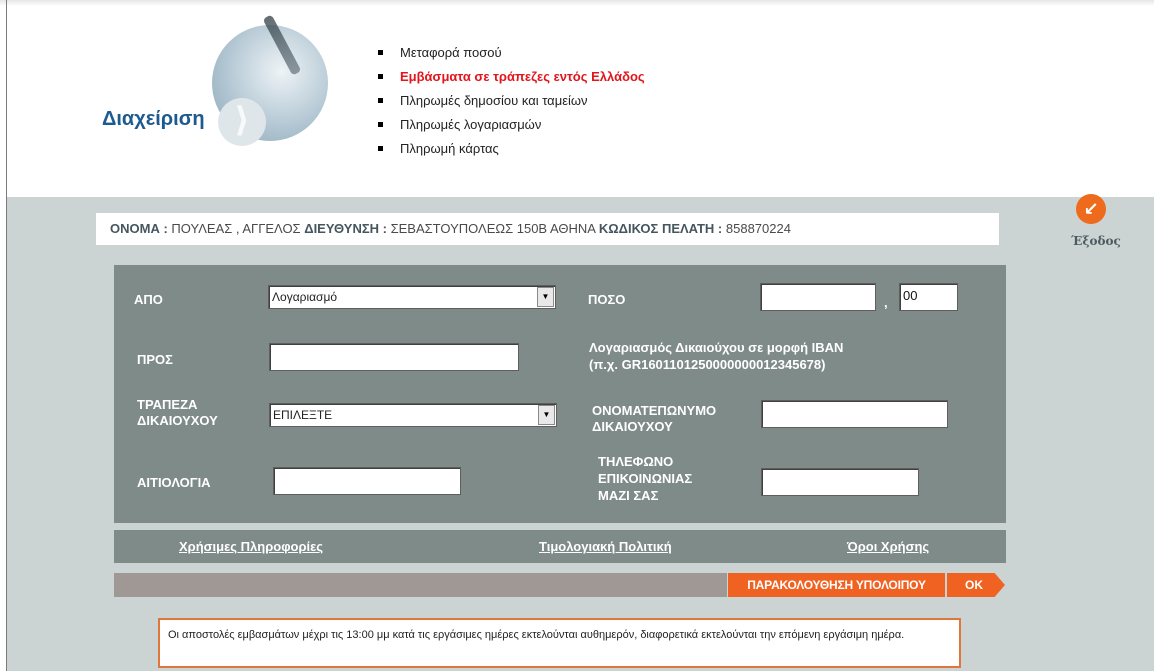  What do you see at coordinates (153, 119) in the screenshot?
I see `section-title: Διαχείριση` at bounding box center [153, 119].